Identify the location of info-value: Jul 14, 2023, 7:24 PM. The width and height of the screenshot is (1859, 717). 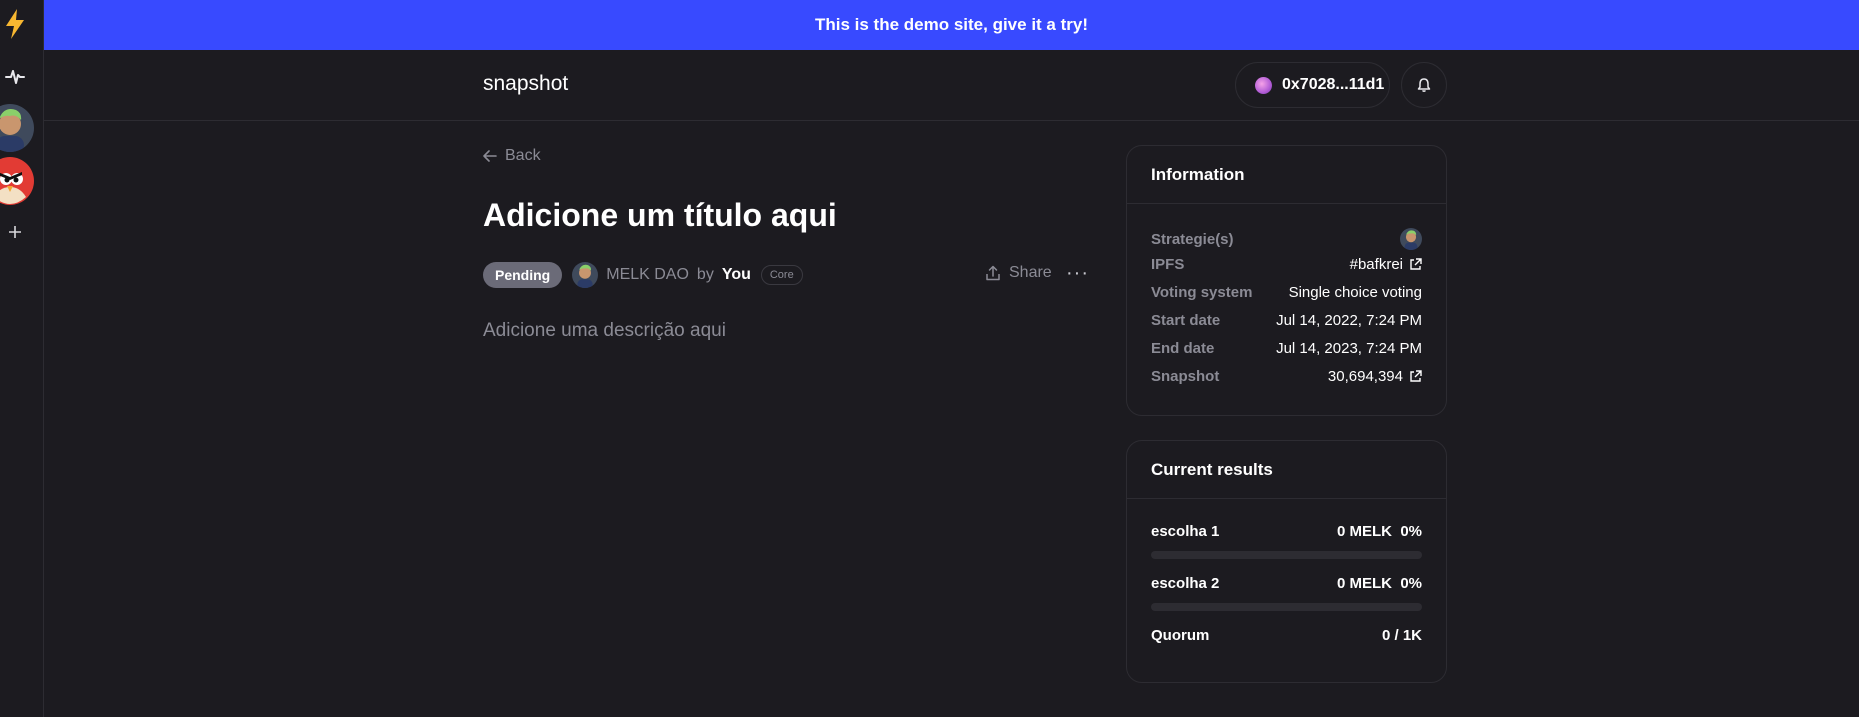
(1349, 348).